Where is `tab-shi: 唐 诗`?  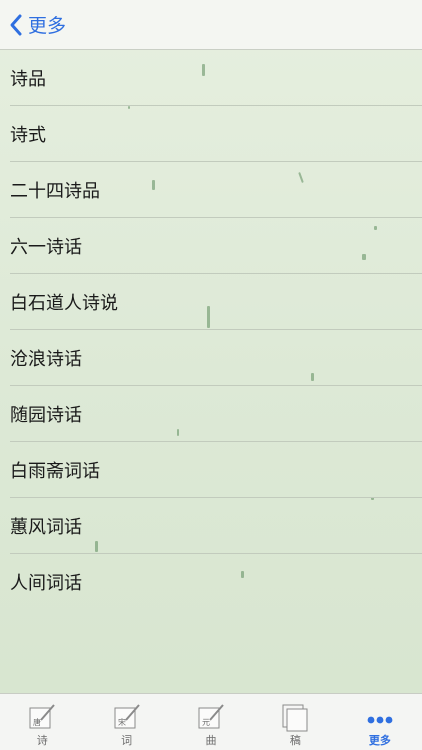
tab-shi: 唐 诗 is located at coordinates (42, 722).